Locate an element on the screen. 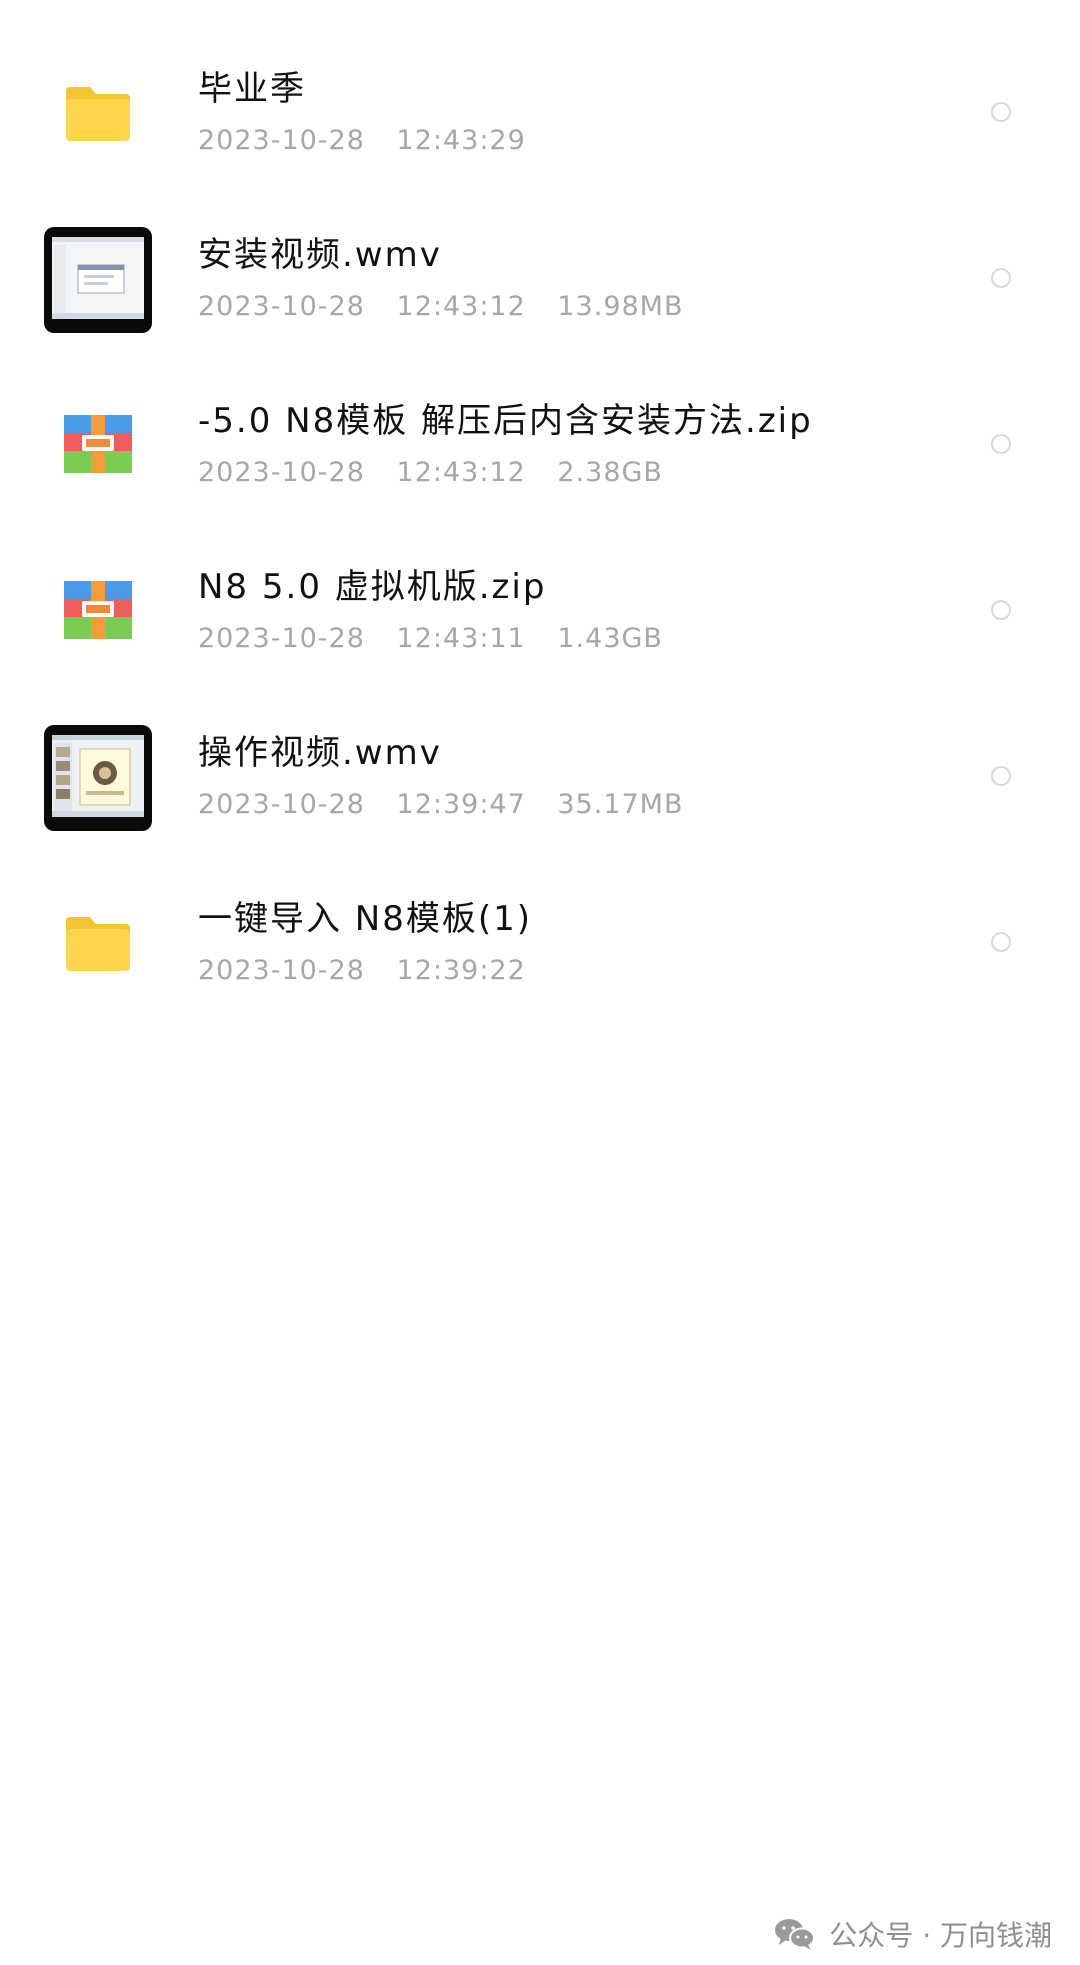 The image size is (1080, 1965). file-name: N8 5.0 虚拟机版.zip is located at coordinates (372, 587).